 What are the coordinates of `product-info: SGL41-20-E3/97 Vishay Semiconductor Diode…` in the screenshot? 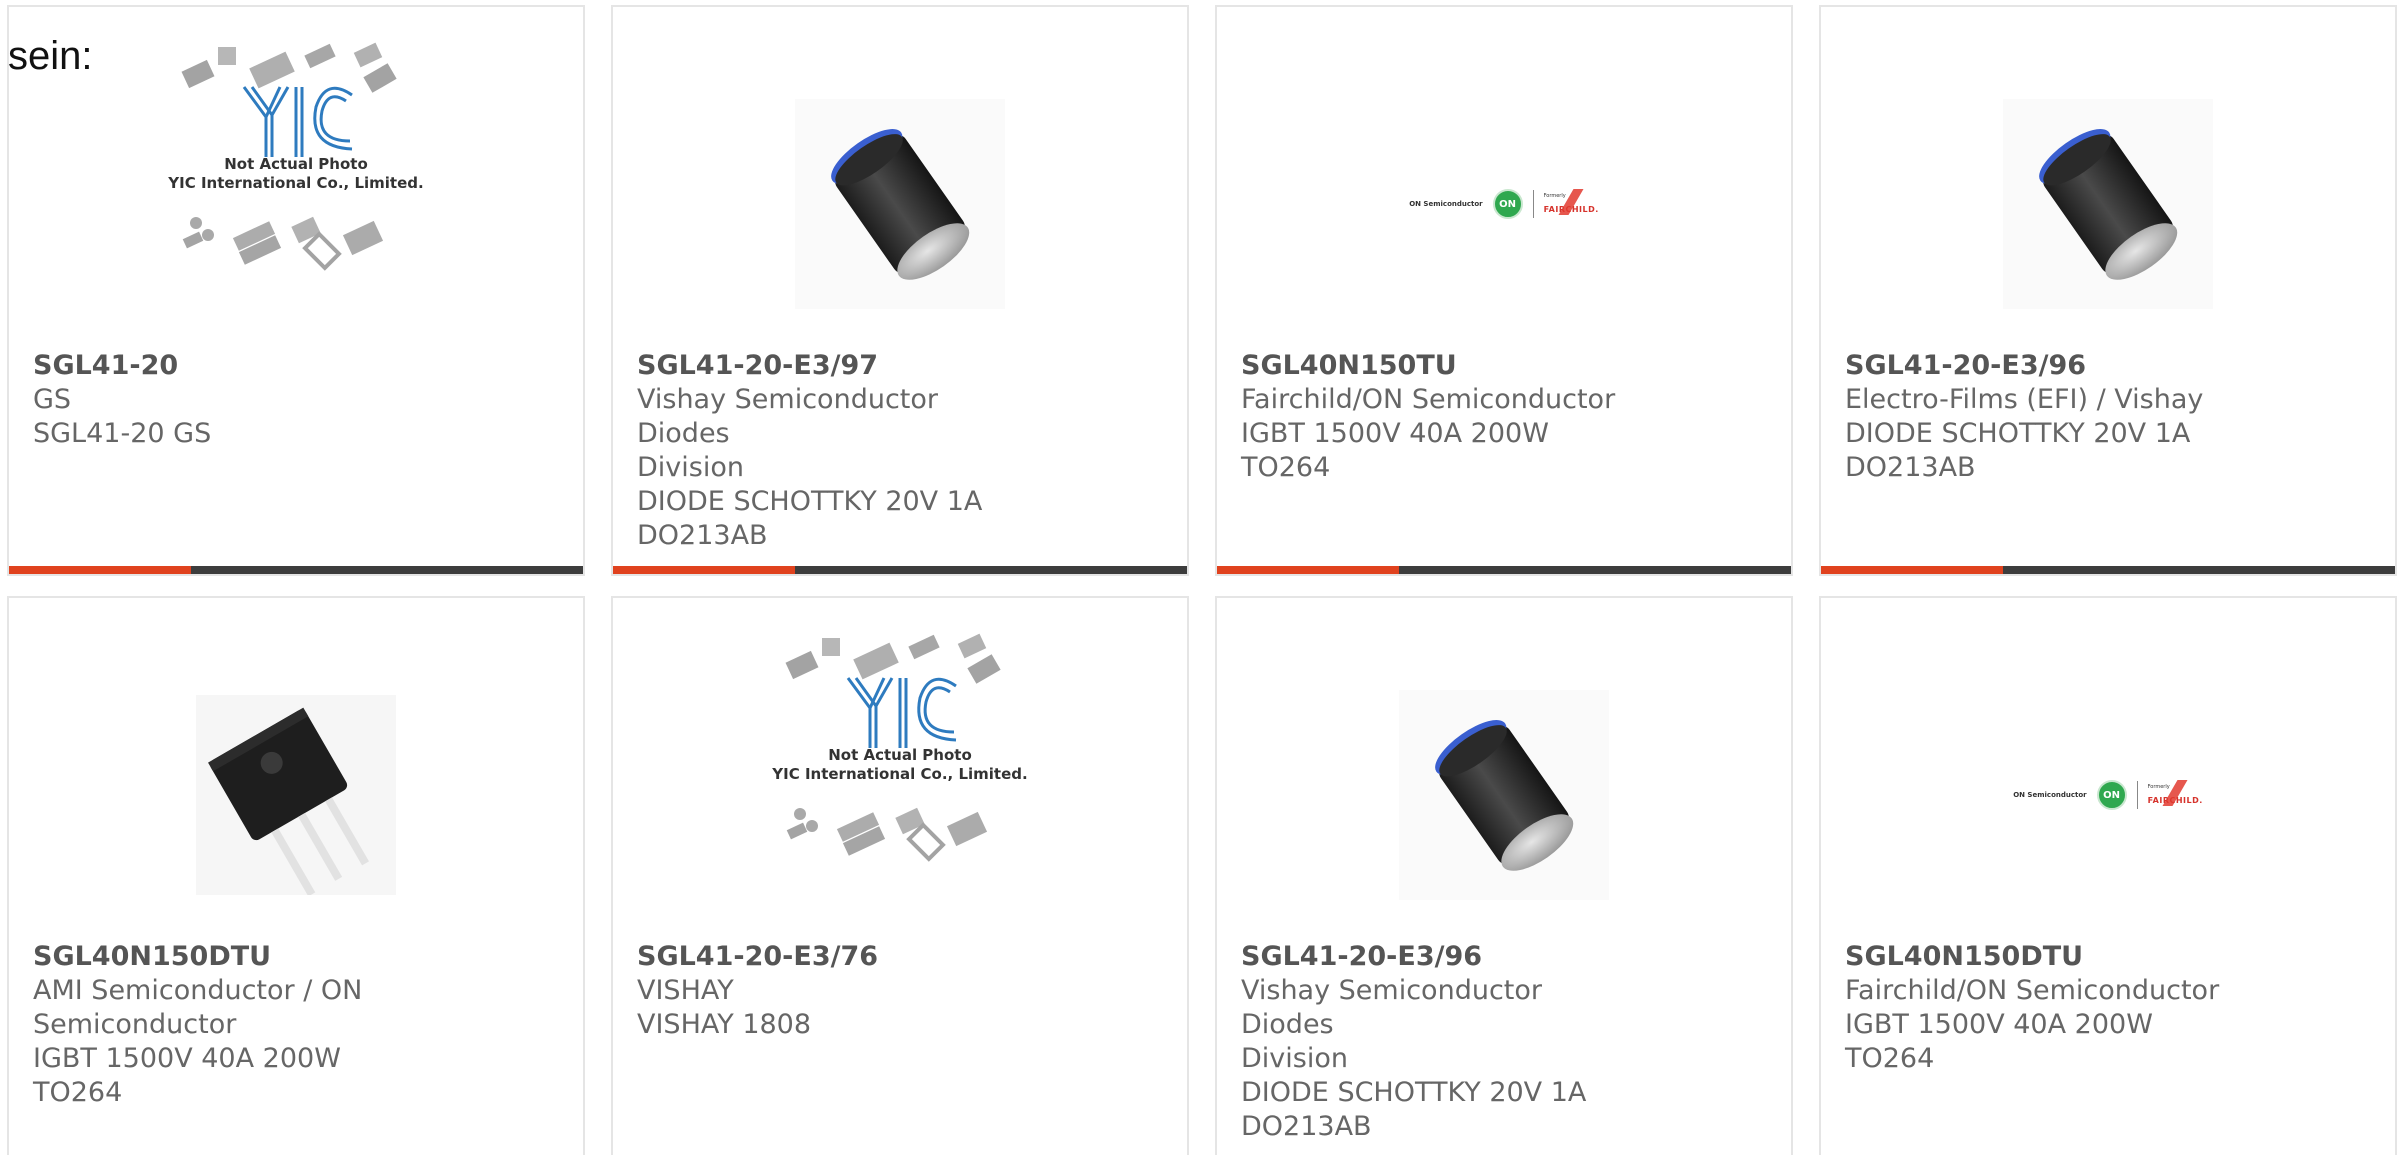 It's located at (837, 451).